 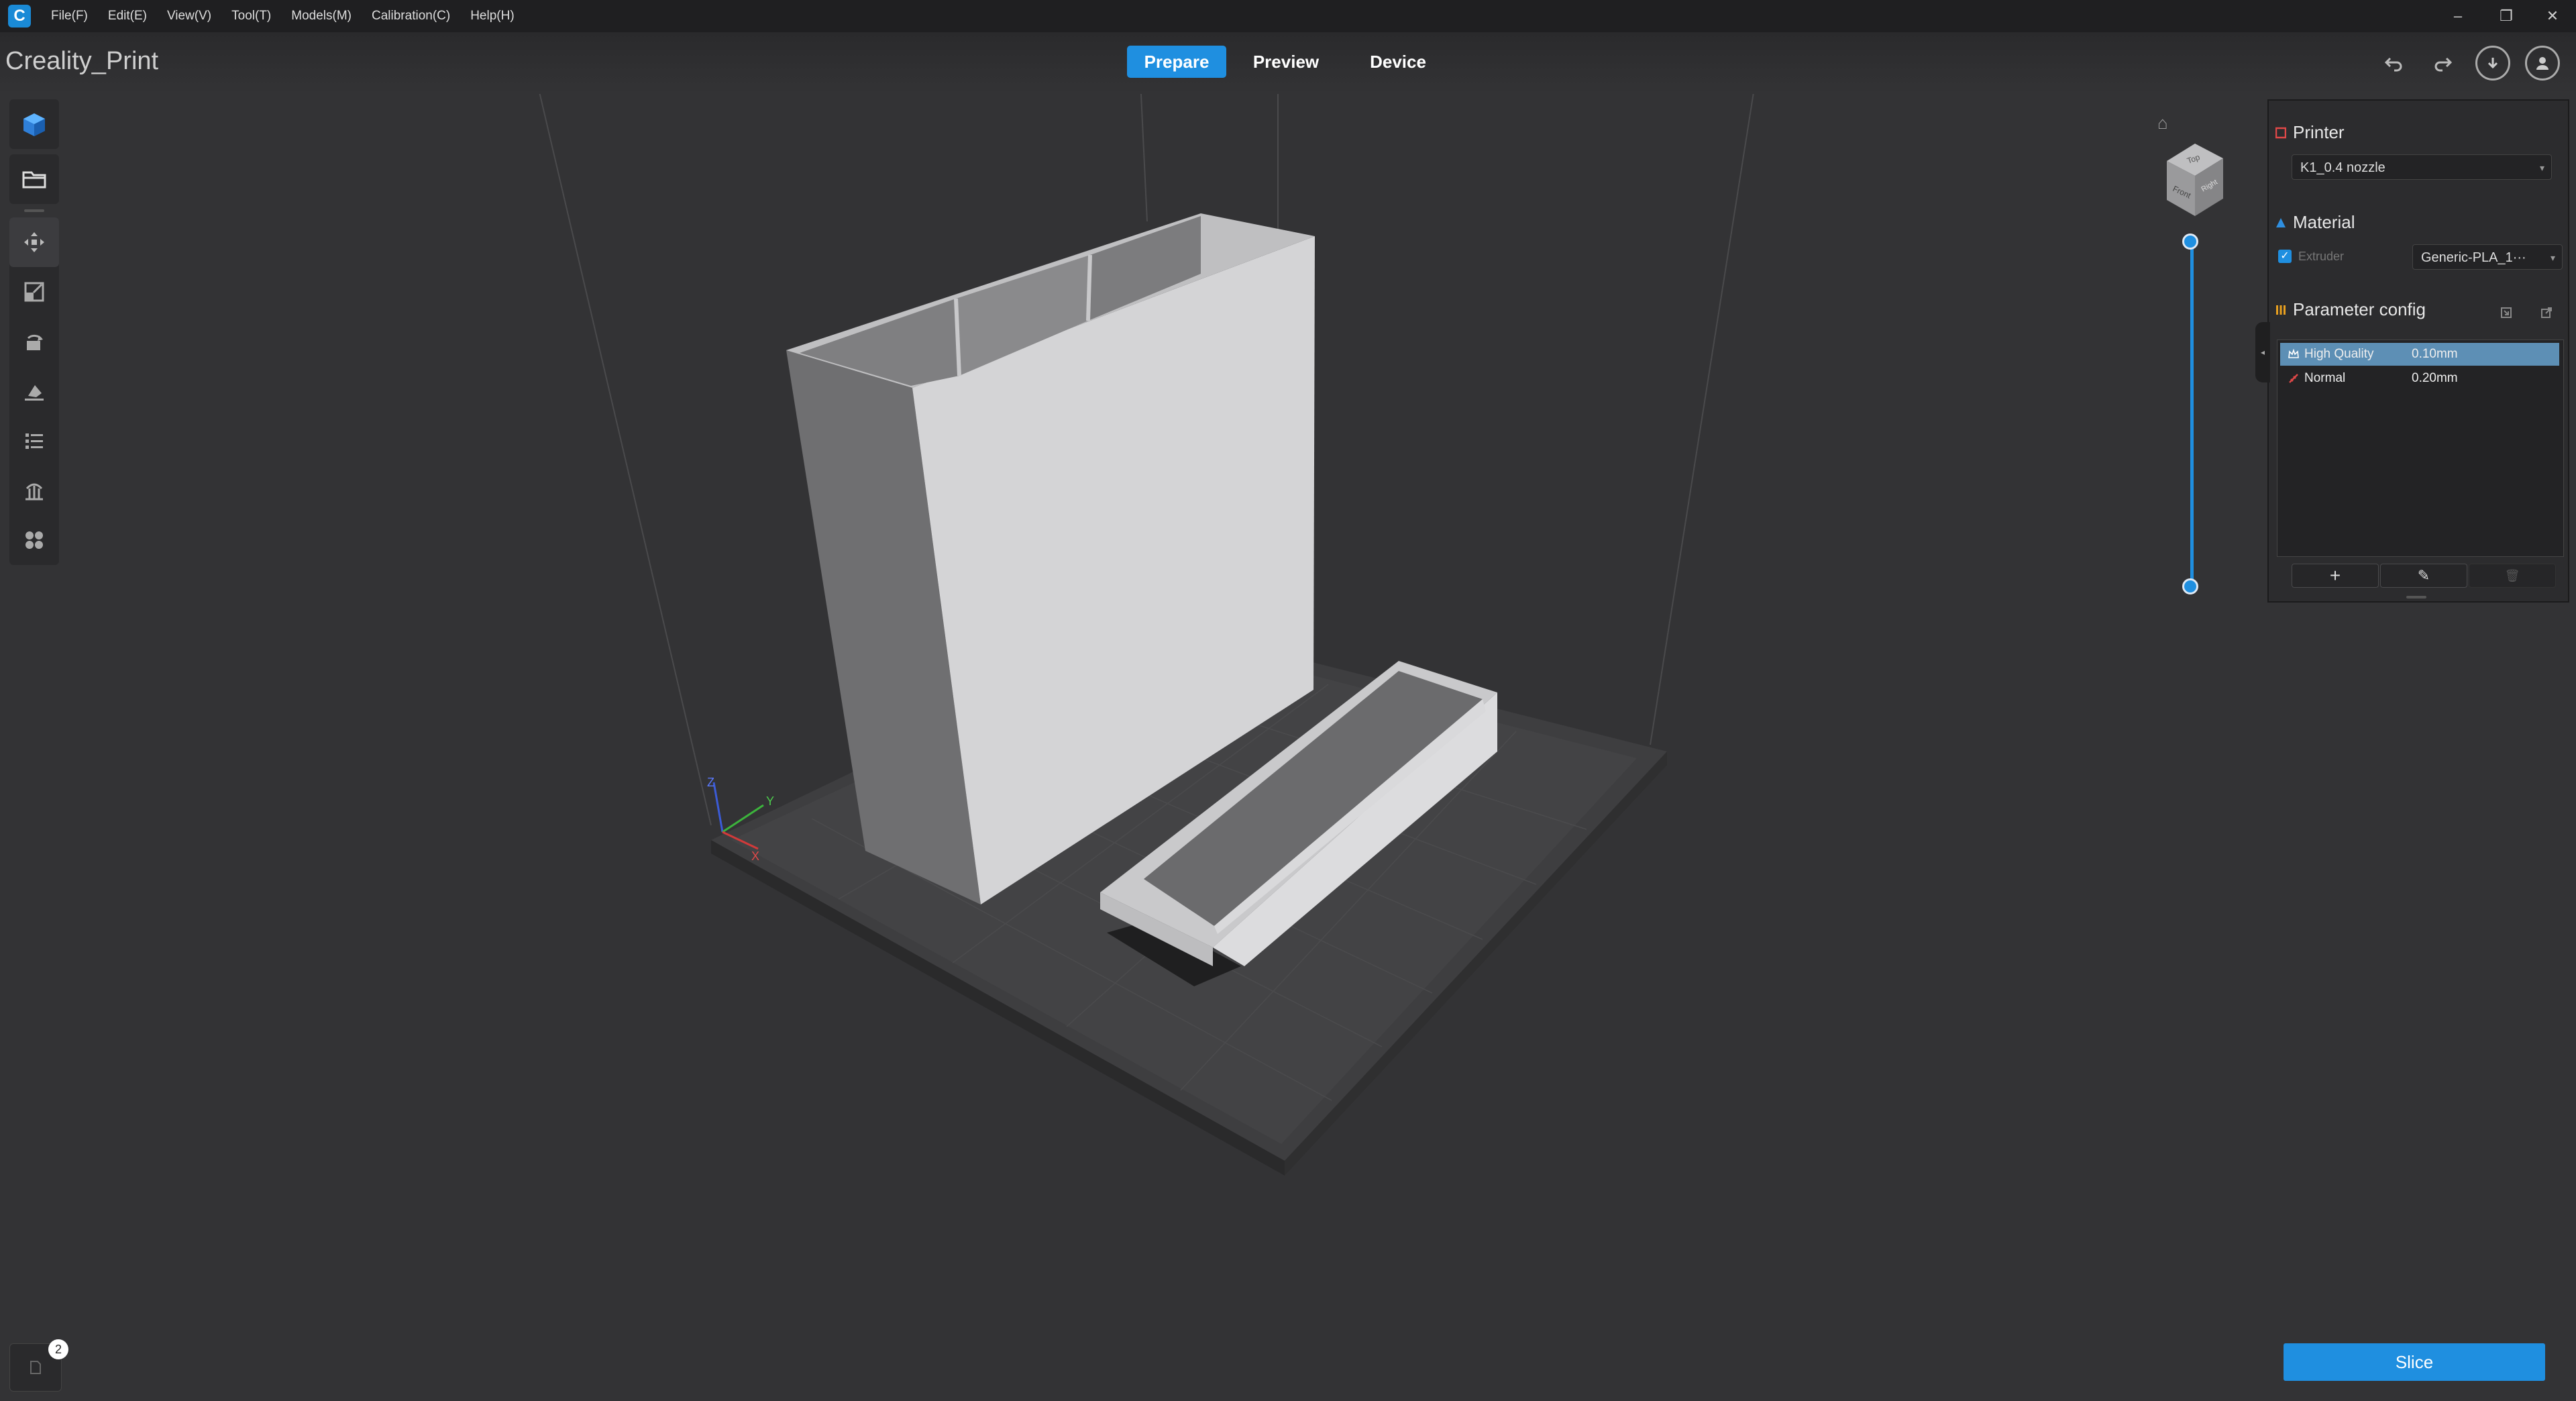 What do you see at coordinates (34, 441) in the screenshot?
I see `model-list-icon` at bounding box center [34, 441].